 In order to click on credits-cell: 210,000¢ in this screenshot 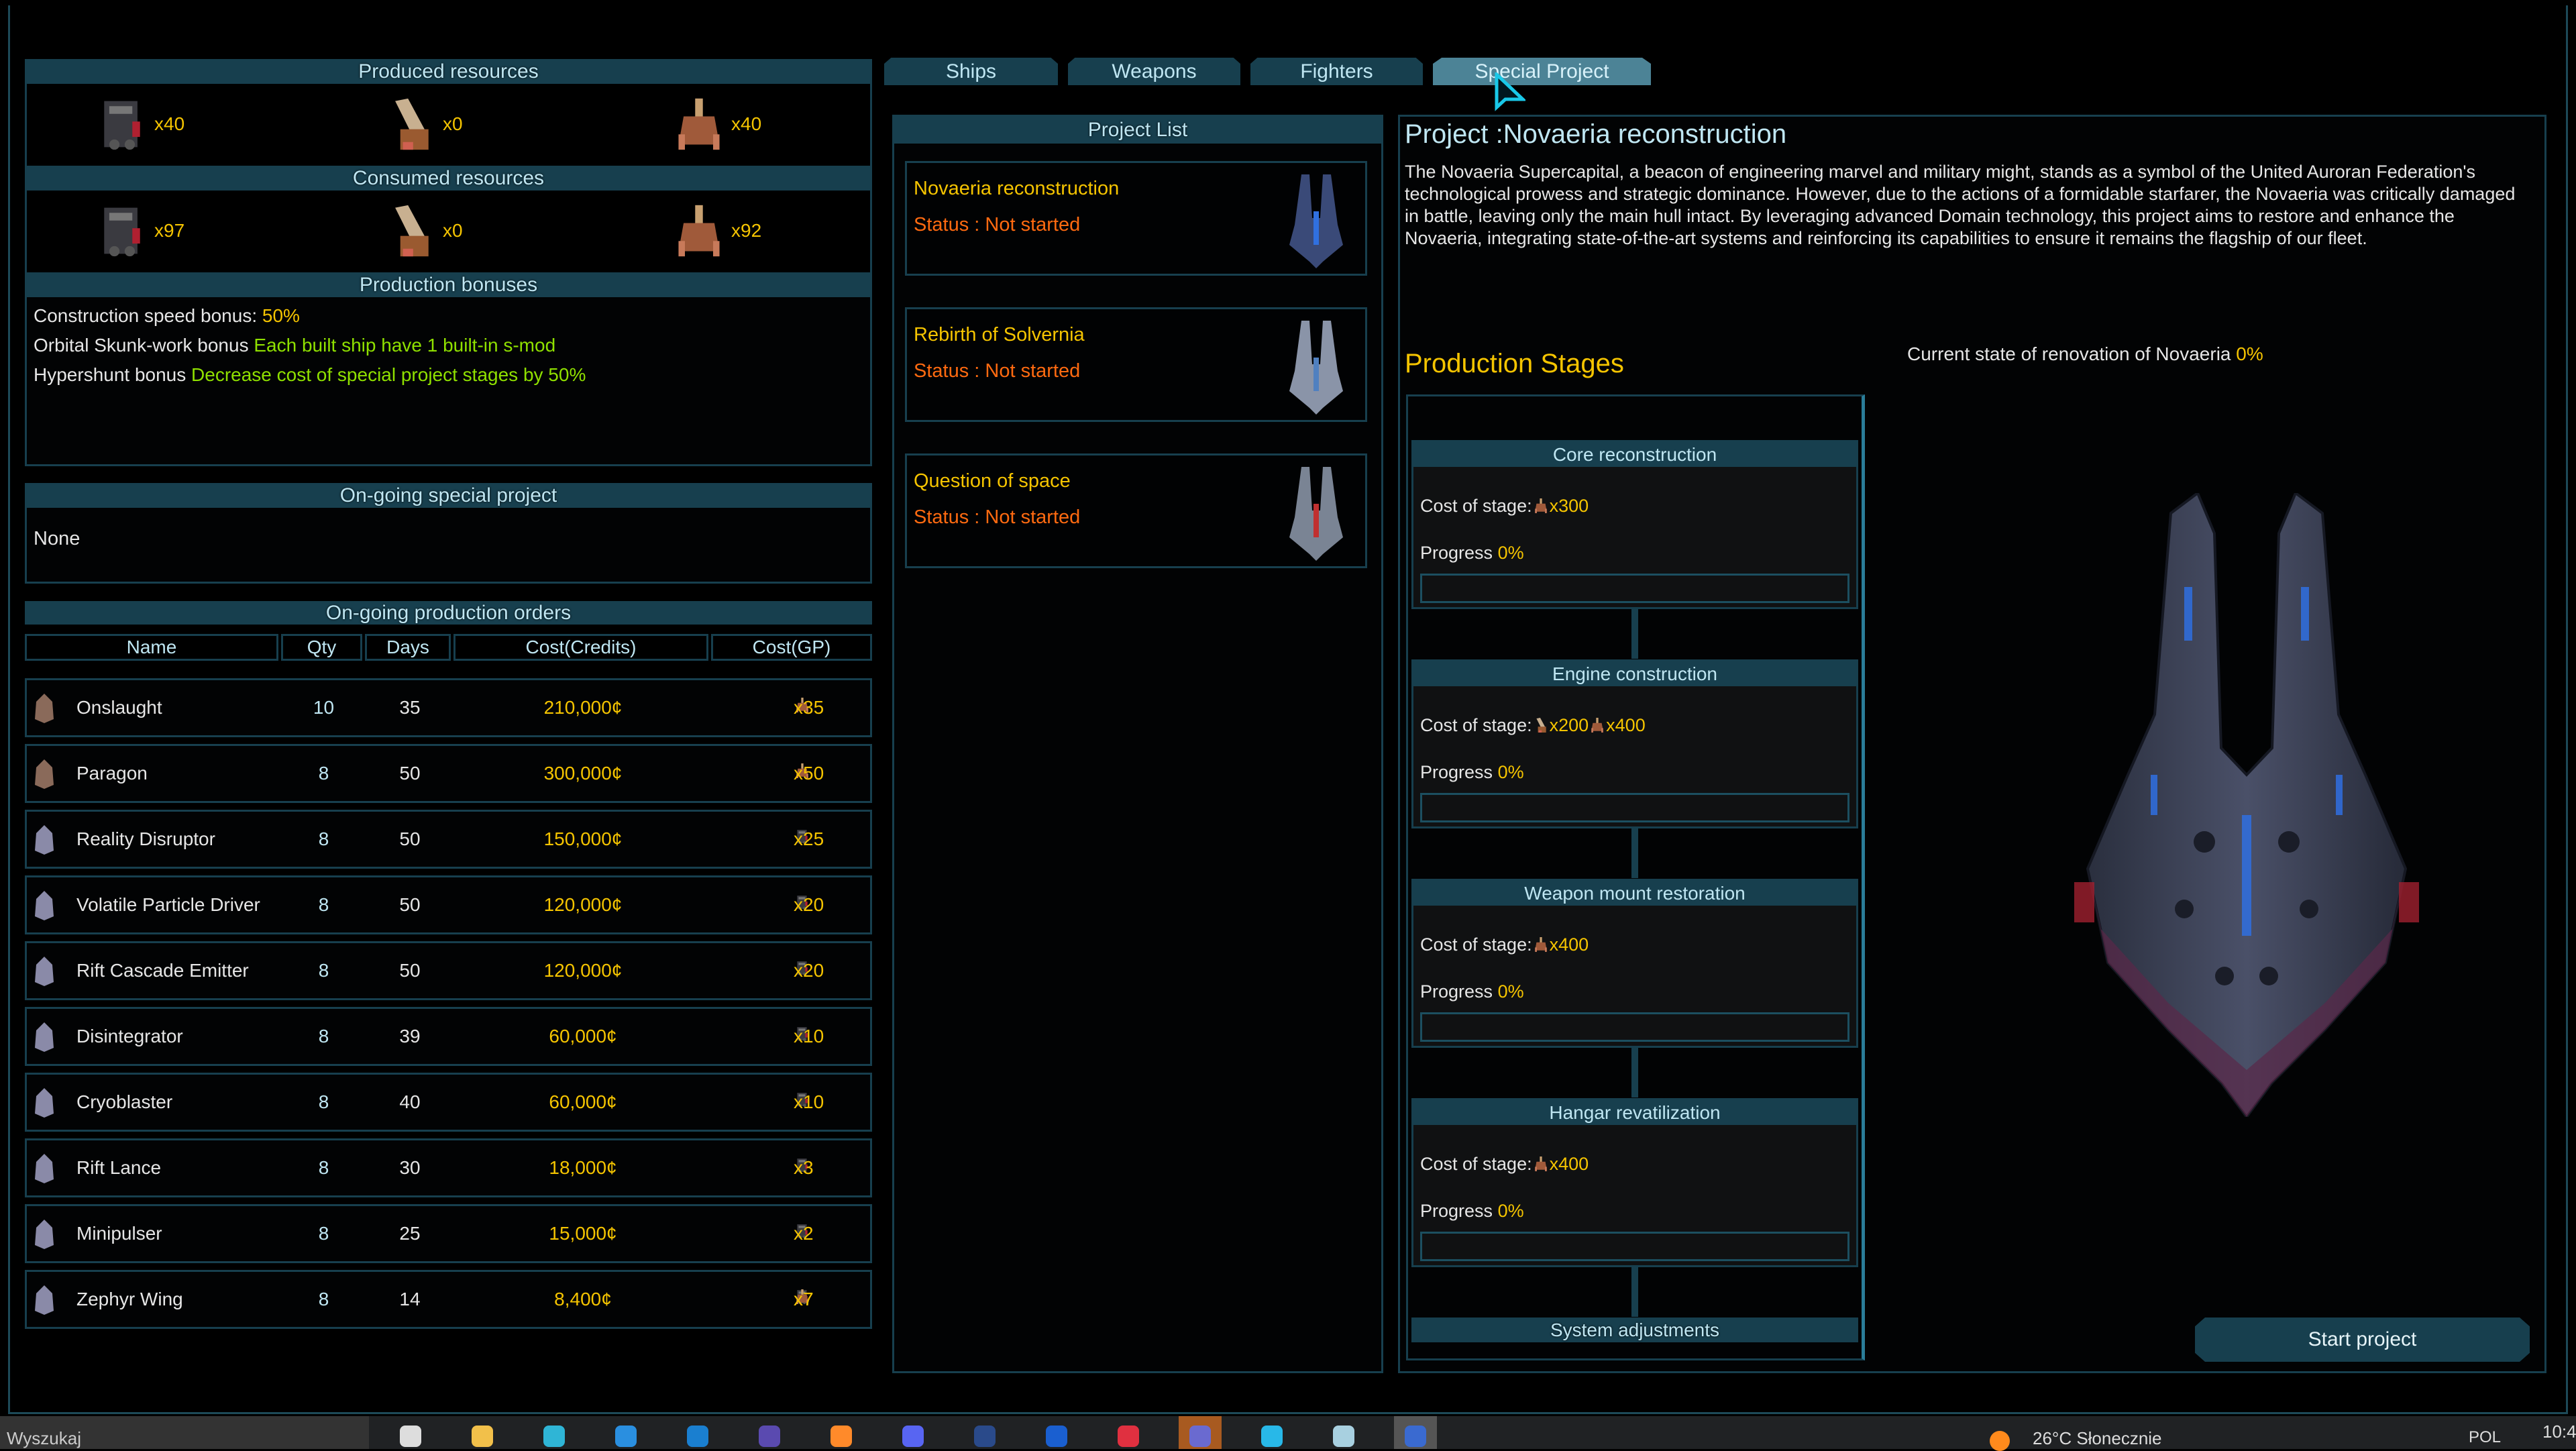, I will do `click(583, 707)`.